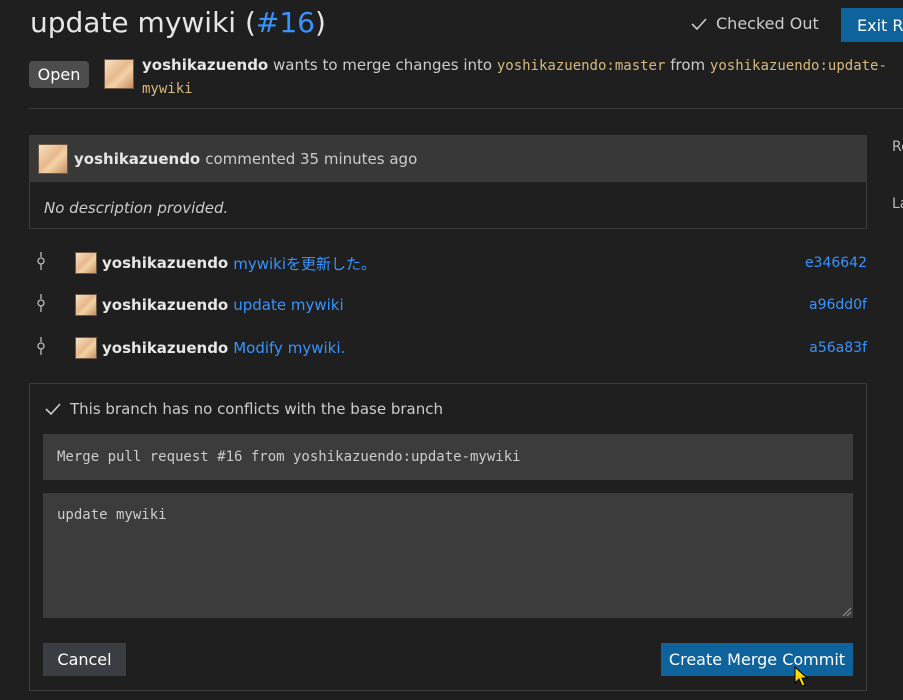 Image resolution: width=903 pixels, height=700 pixels. Describe the element at coordinates (288, 305) in the screenshot. I see `commit-message-link: update mywiki` at that location.